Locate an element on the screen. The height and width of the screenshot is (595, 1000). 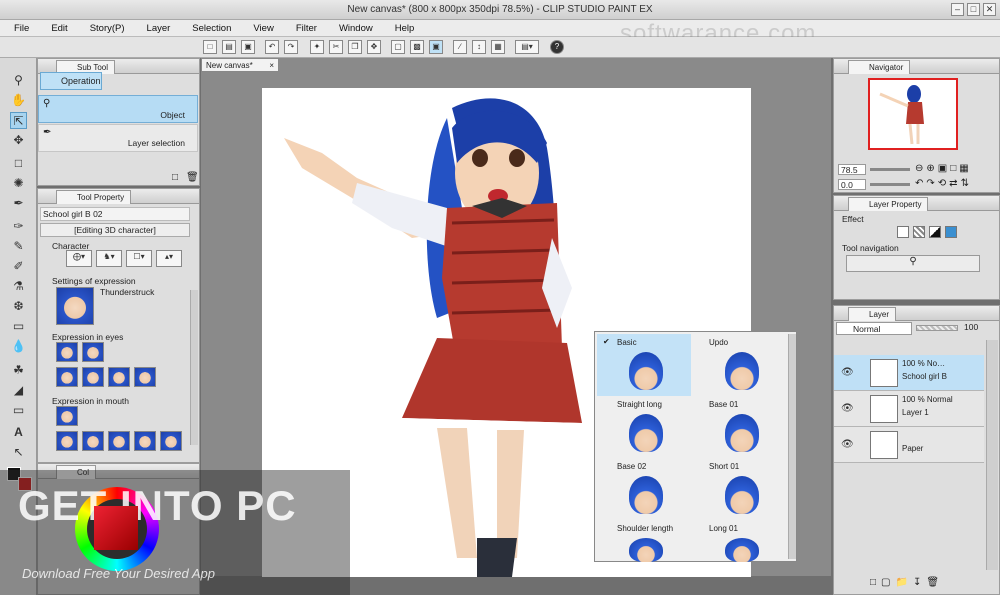
cut-icon: ✂ is located at coordinates (336, 47).